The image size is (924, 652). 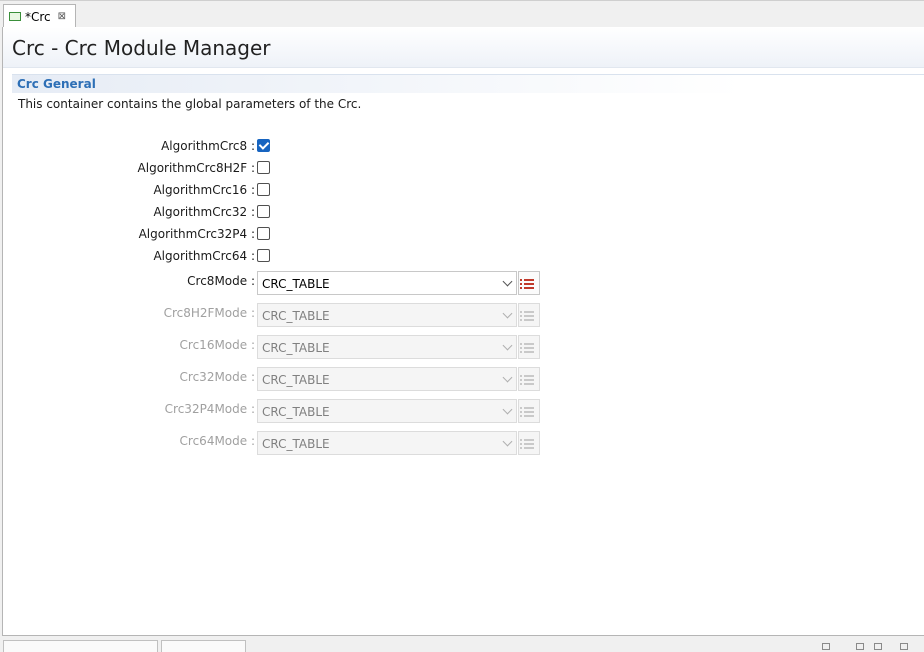 What do you see at coordinates (221, 281) in the screenshot?
I see `field-label: Crc8Mode :` at bounding box center [221, 281].